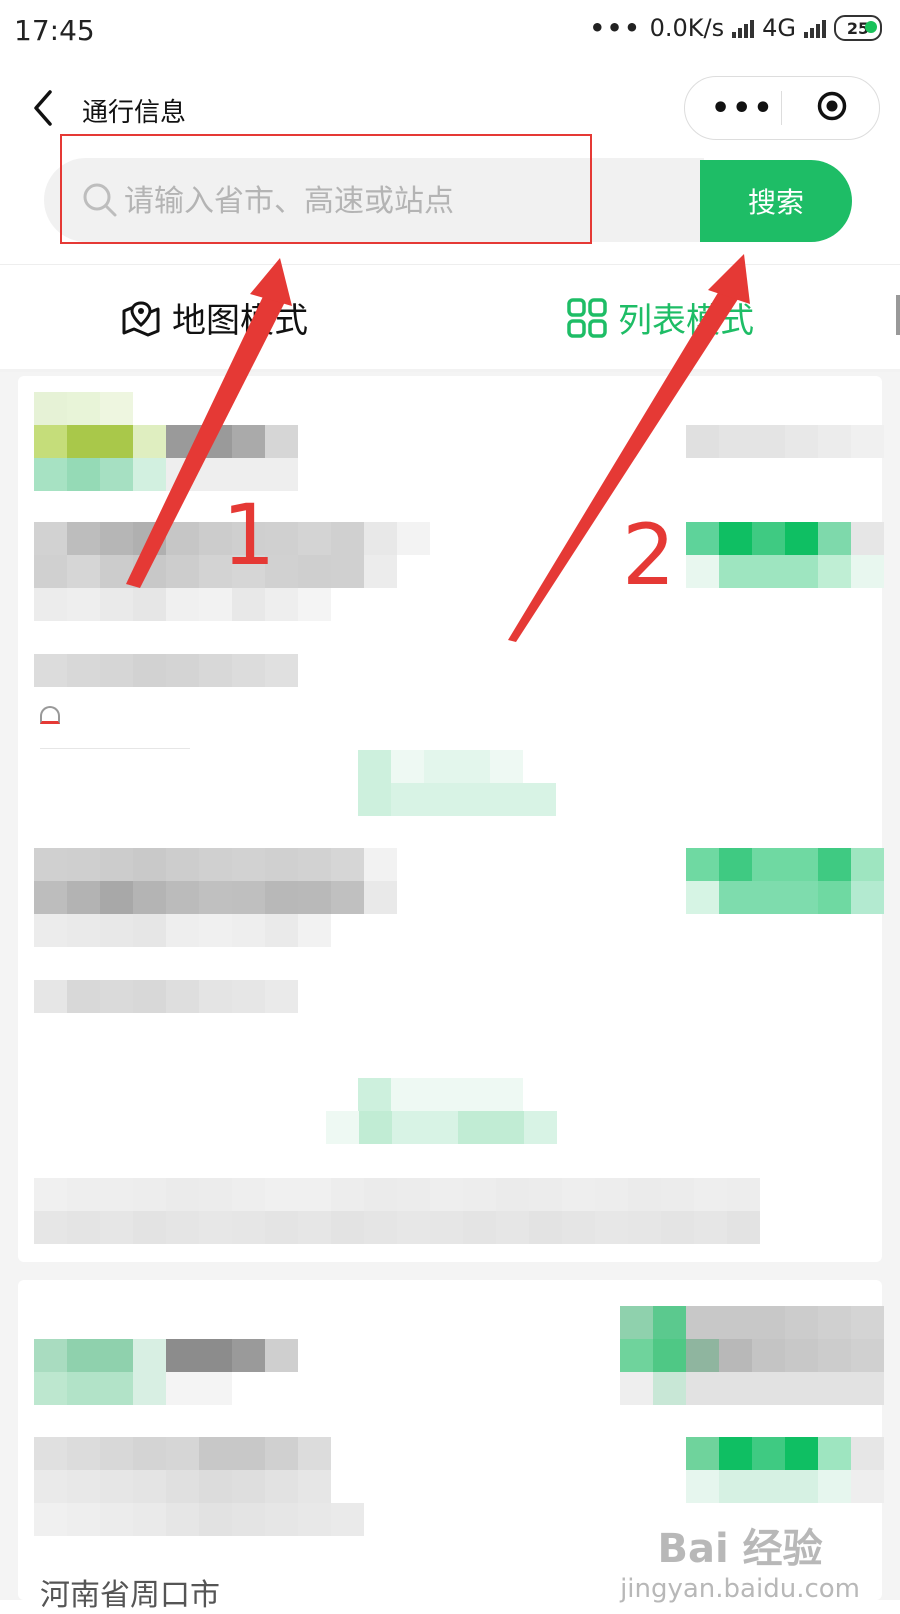 This screenshot has height=1614, width=900. Describe the element at coordinates (740, 1560) in the screenshot. I see `watermark: Bai 经验 jingyan.baidu.com` at that location.